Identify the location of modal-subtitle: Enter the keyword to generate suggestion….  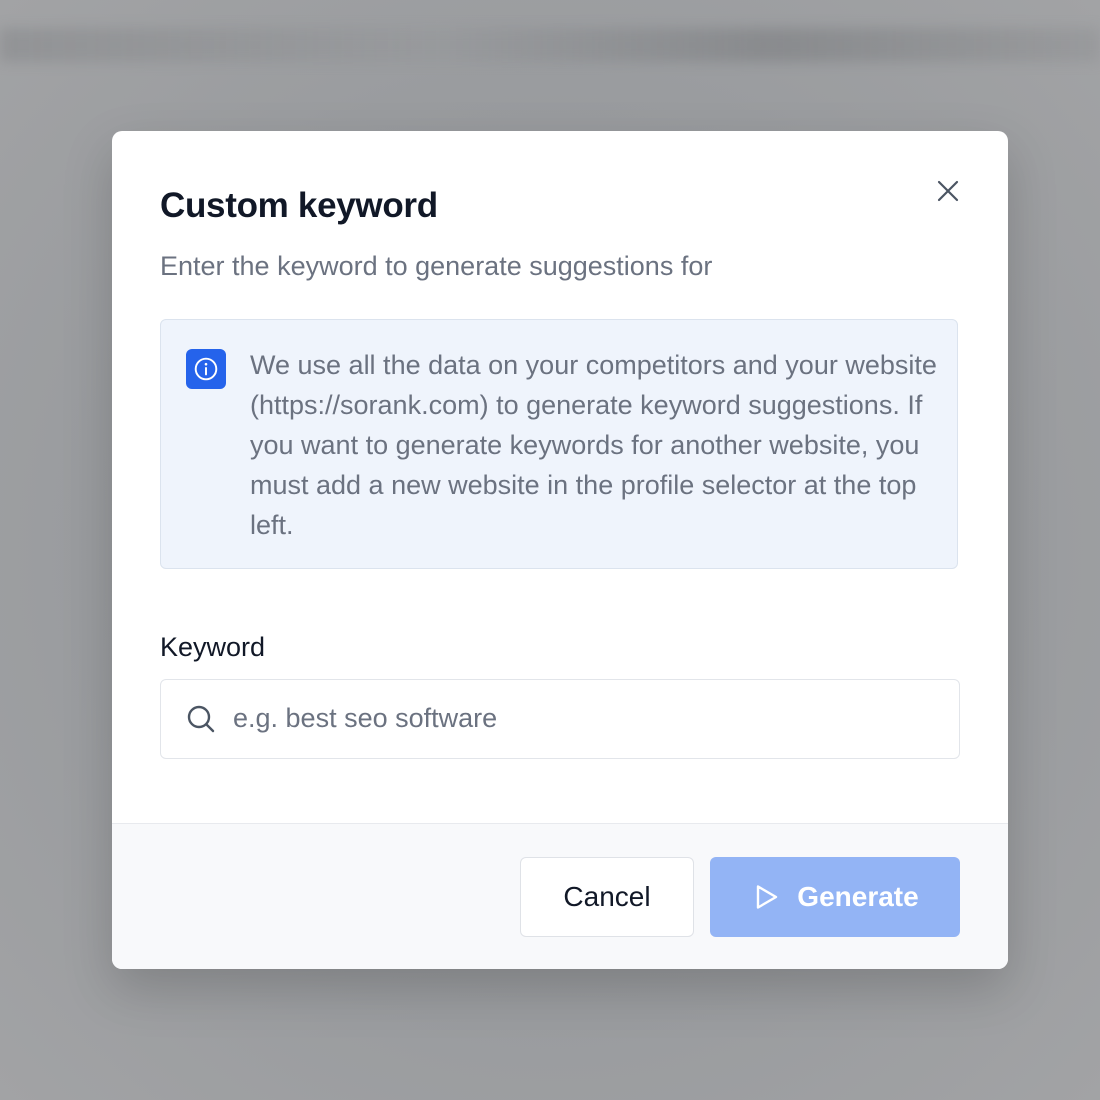
(436, 266).